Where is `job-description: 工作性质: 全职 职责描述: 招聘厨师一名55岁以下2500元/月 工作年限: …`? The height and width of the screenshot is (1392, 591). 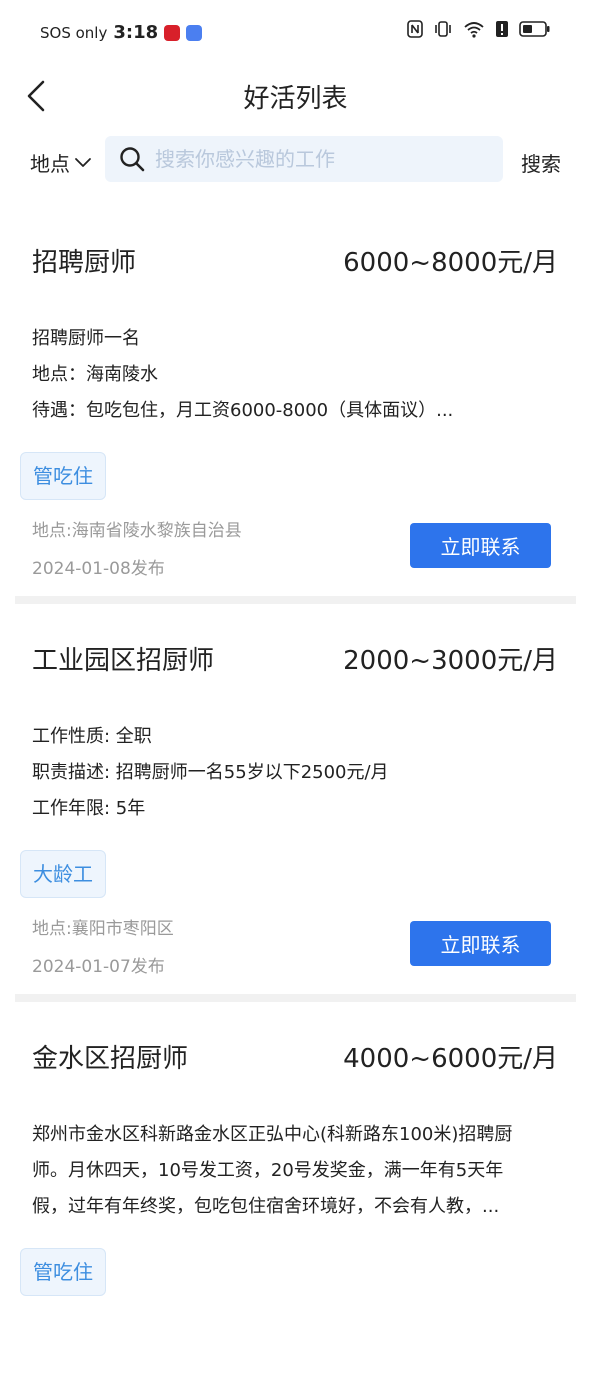 job-description: 工作性质: 全职 职责描述: 招聘厨师一名55岁以下2500元/月 工作年限: … is located at coordinates (294, 773).